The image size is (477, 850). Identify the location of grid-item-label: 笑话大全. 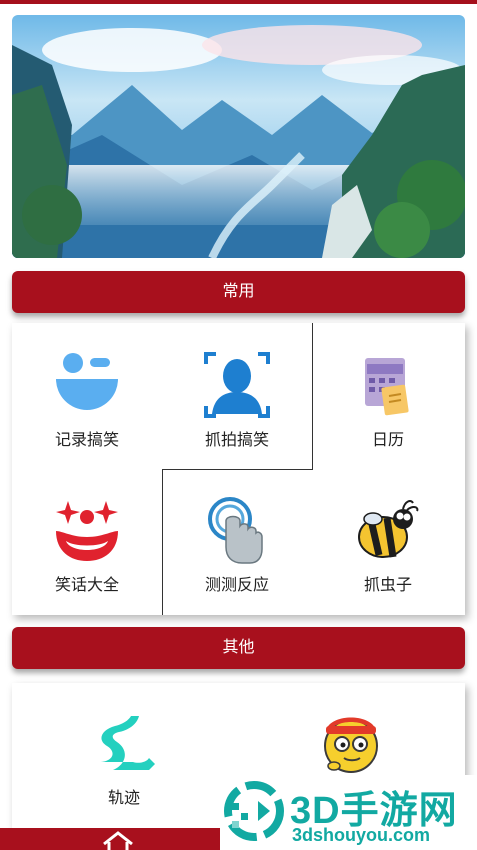
(86, 585).